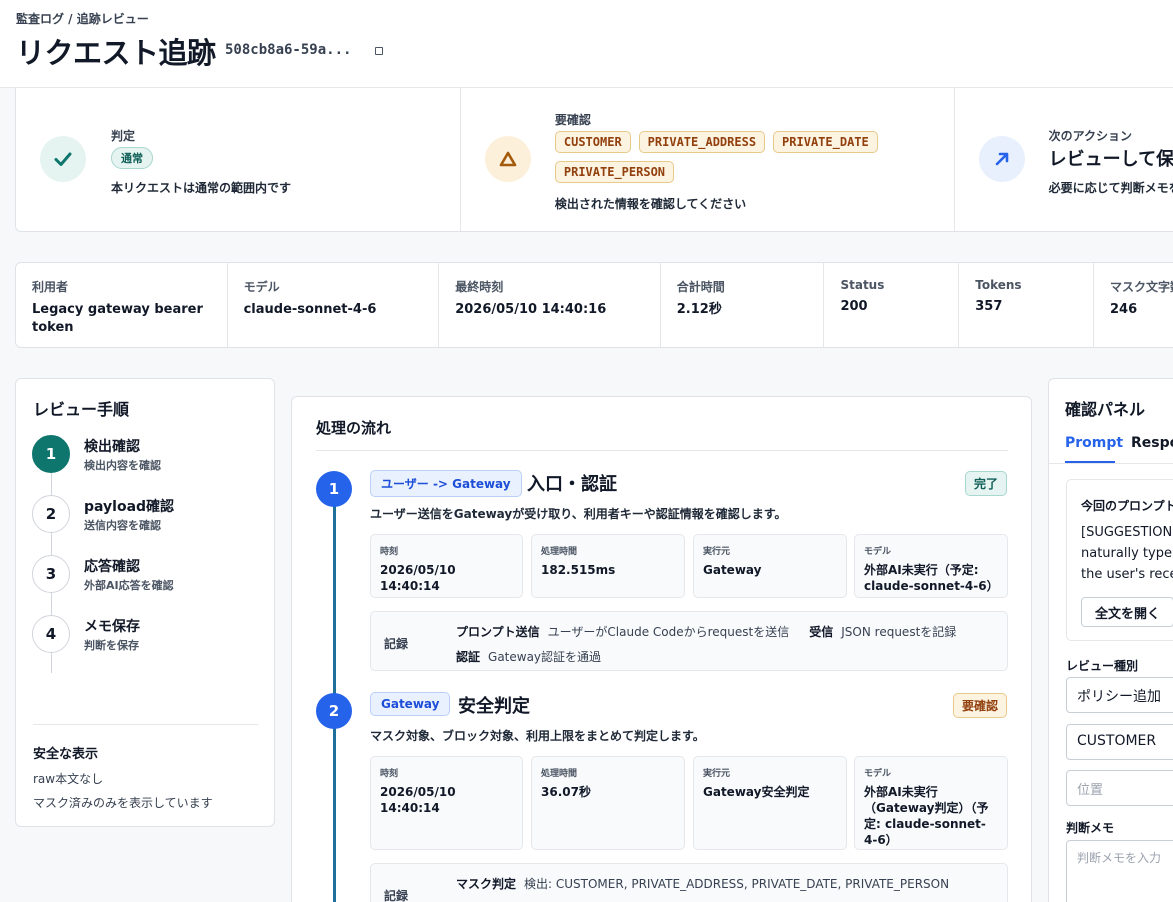 The height and width of the screenshot is (902, 1173). Describe the element at coordinates (261, 287) in the screenshot. I see `meta-label: モデル` at that location.